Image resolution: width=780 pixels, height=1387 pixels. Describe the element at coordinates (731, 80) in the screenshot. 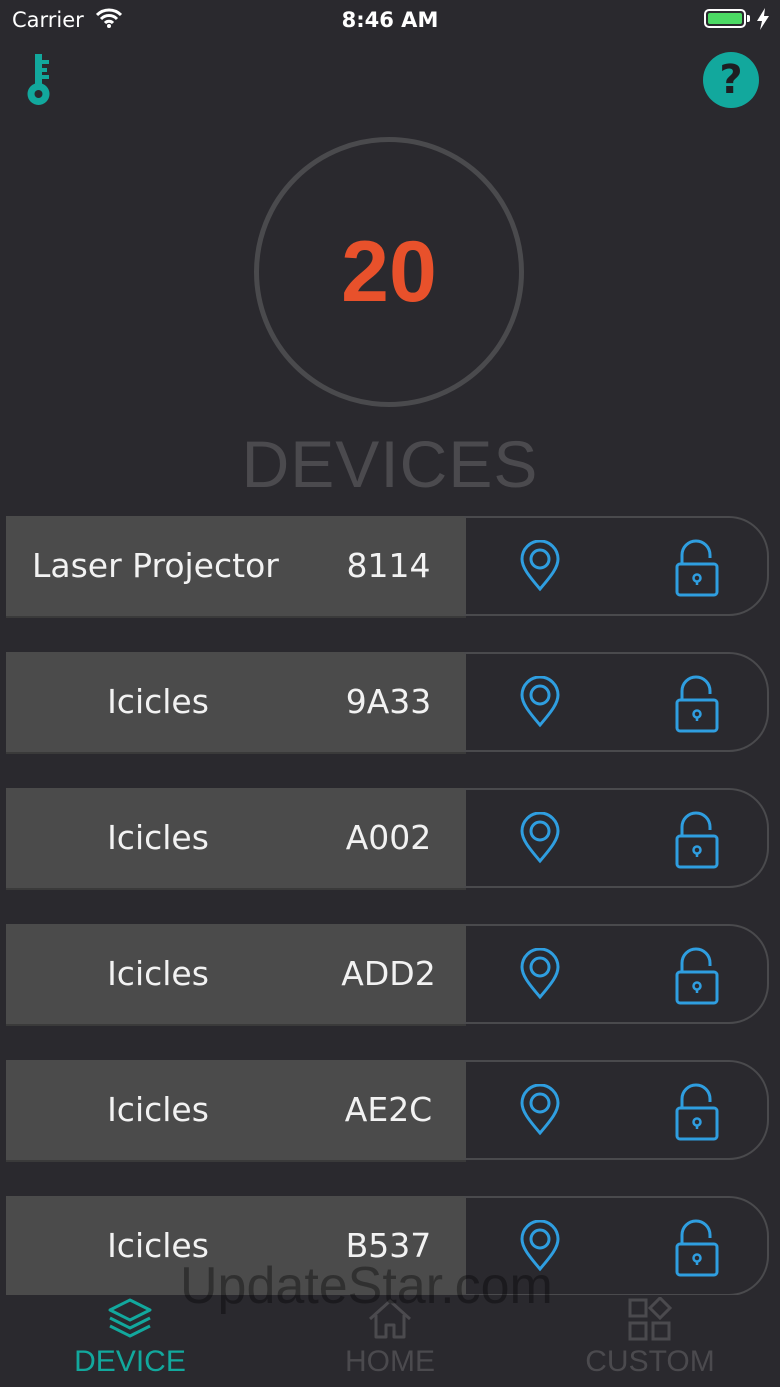

I see `help-icon: ?` at that location.